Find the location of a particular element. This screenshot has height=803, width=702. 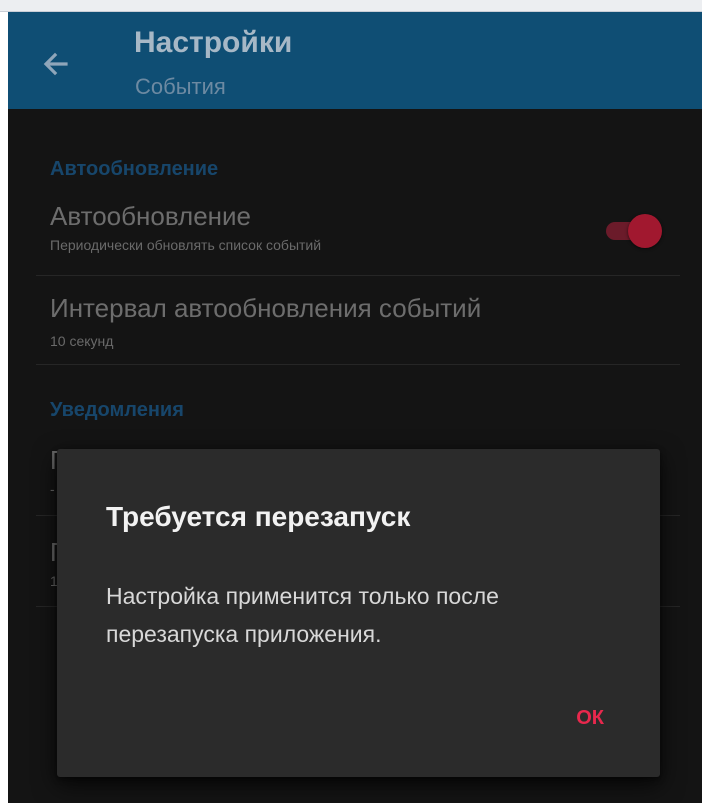

back-button is located at coordinates (56, 64).